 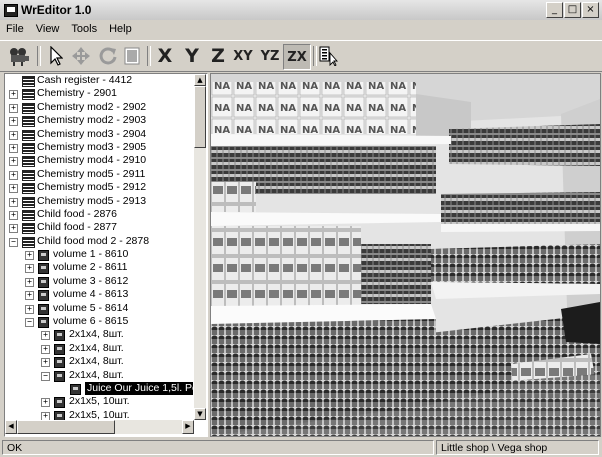 I want to click on tree-row-label: Chemistry mod5 - 2913, so click(x=92, y=200).